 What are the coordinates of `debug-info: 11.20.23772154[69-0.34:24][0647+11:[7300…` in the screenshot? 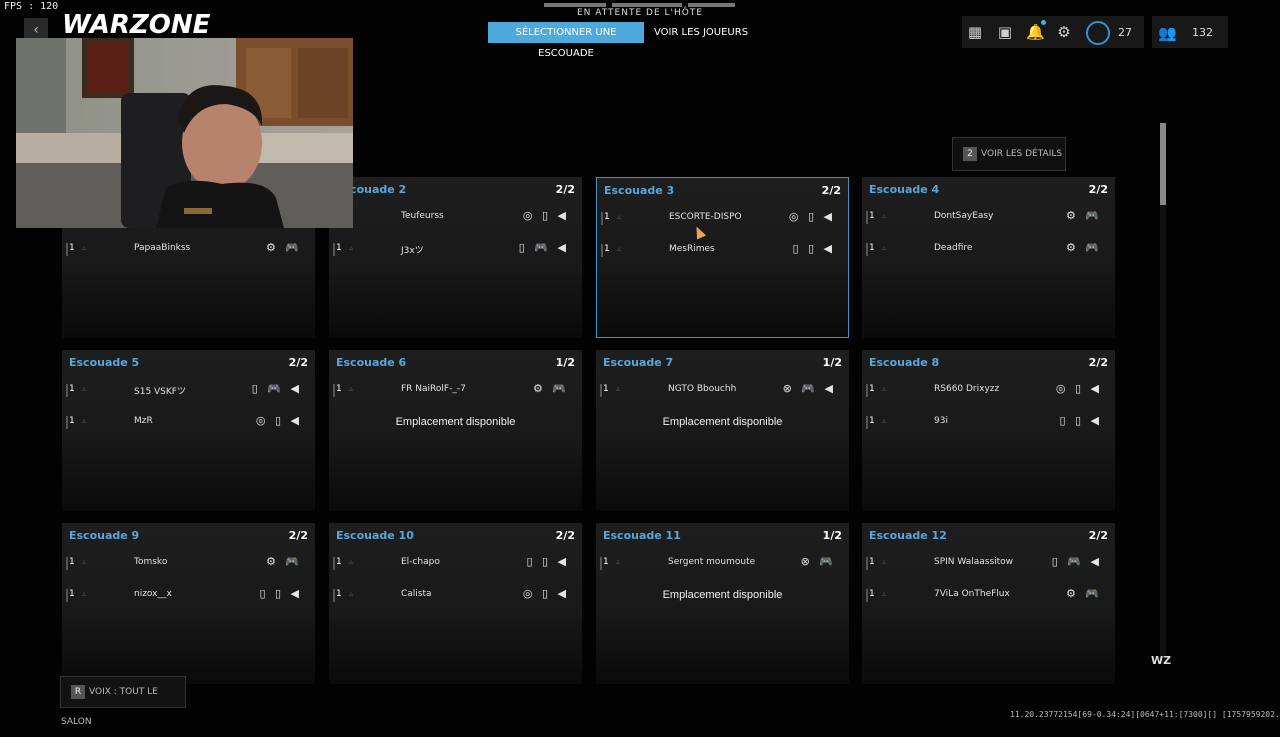 It's located at (1145, 714).